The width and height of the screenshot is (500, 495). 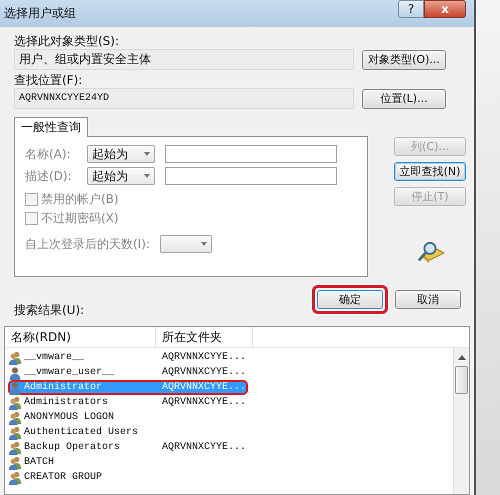 I want to click on result-row: Authenticated Users, so click(x=128, y=432).